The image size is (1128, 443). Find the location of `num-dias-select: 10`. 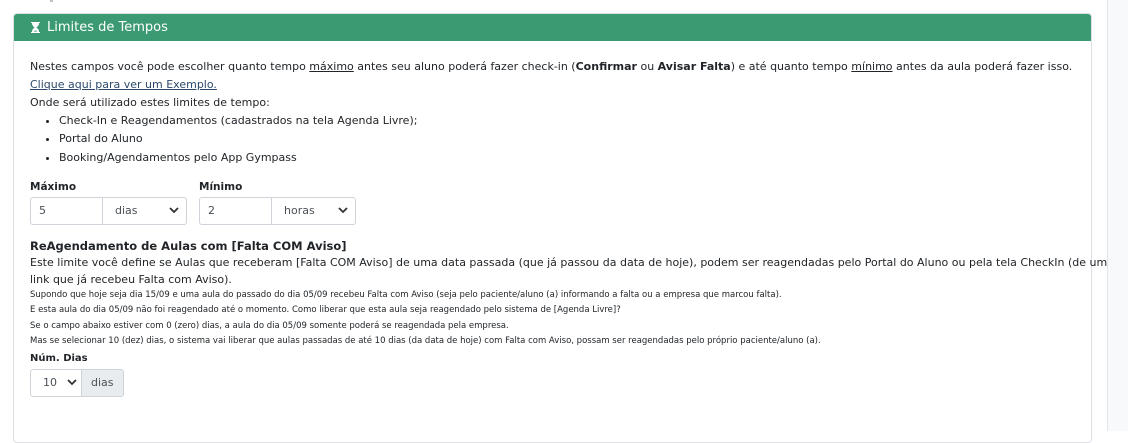

num-dias-select: 10 is located at coordinates (56, 382).